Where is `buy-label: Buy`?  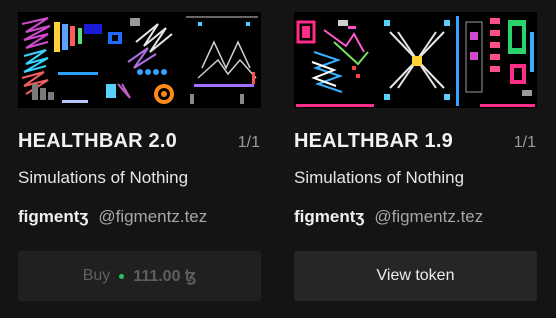
buy-label: Buy is located at coordinates (96, 275).